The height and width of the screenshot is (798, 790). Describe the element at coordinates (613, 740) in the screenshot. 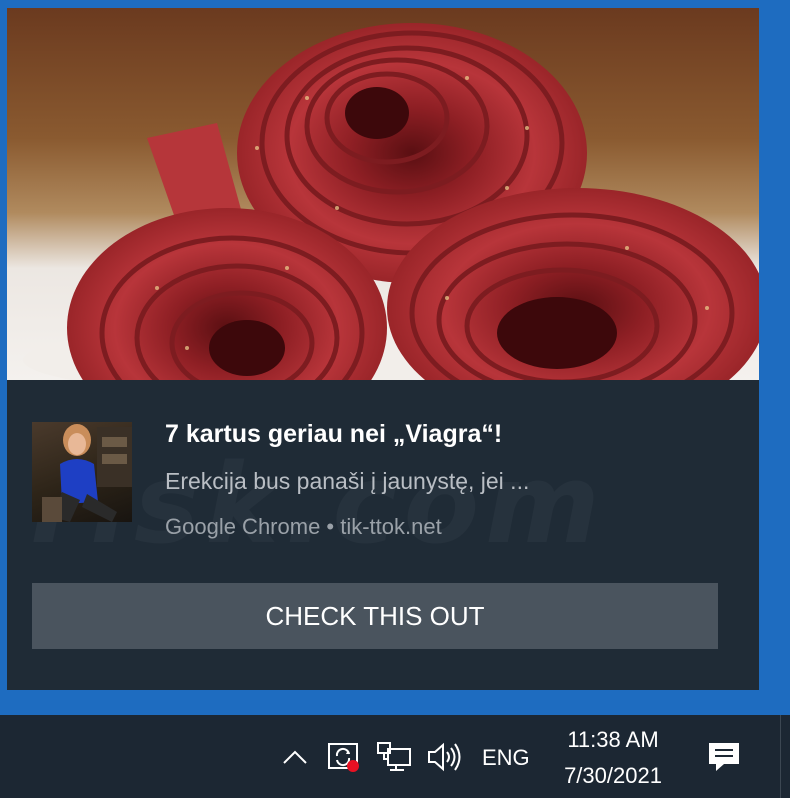

I see `clock-time: 11:38 AM` at that location.